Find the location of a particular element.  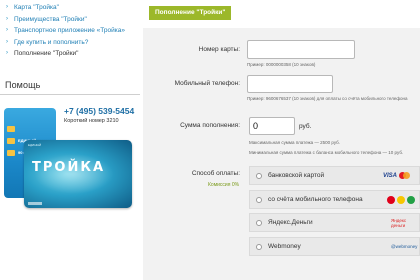

payment-option-label: Webmoney is located at coordinates (284, 246).